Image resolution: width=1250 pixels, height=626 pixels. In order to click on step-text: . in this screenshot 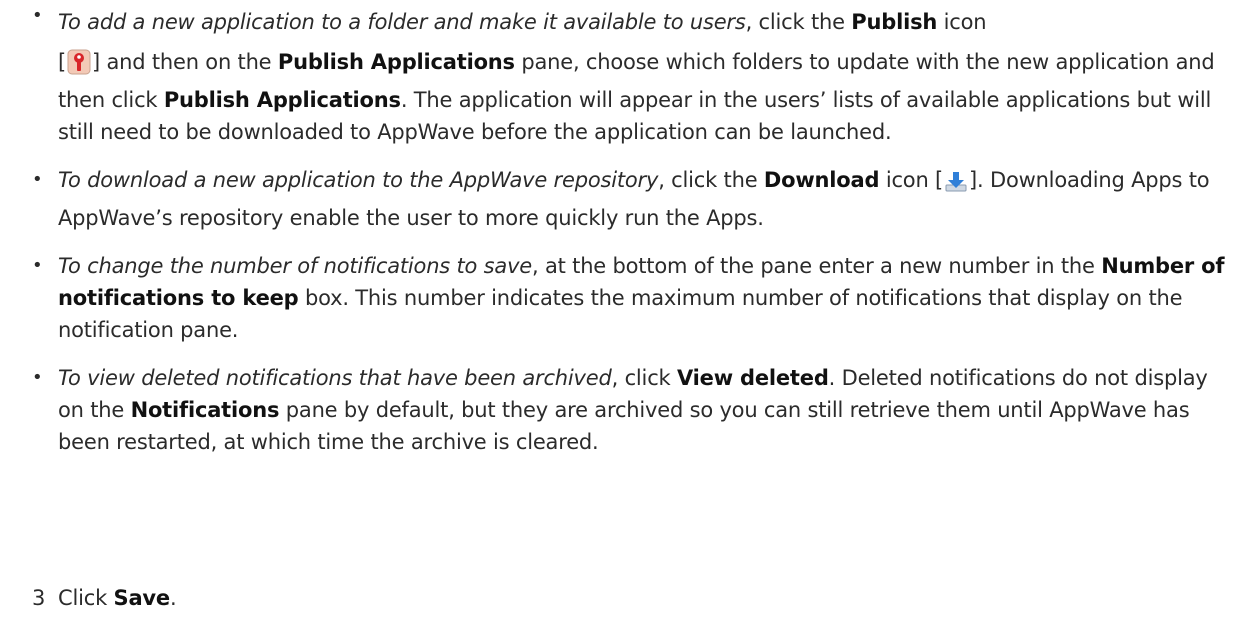, I will do `click(173, 598)`.